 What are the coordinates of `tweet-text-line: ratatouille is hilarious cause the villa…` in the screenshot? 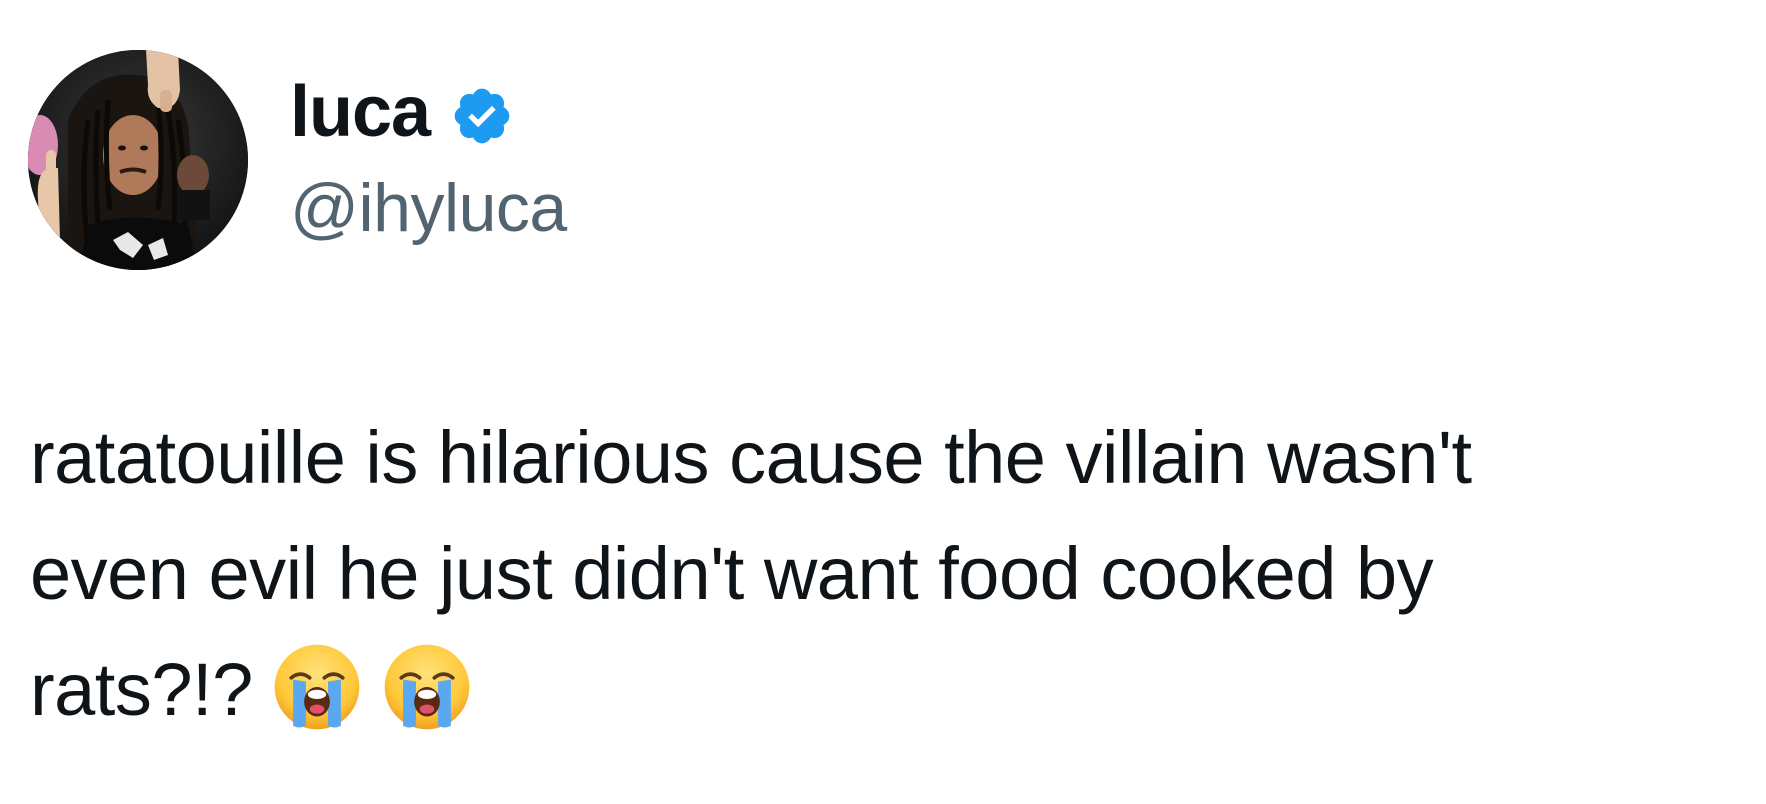 It's located at (751, 457).